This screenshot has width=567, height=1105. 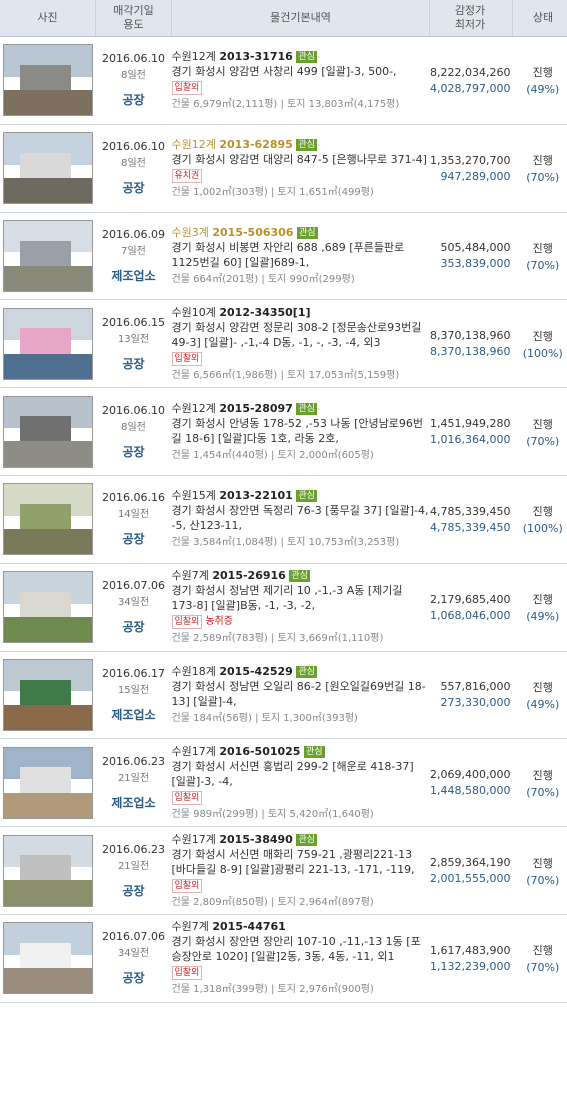 I want to click on sale-date: 2016.06.17, so click(x=133, y=673).